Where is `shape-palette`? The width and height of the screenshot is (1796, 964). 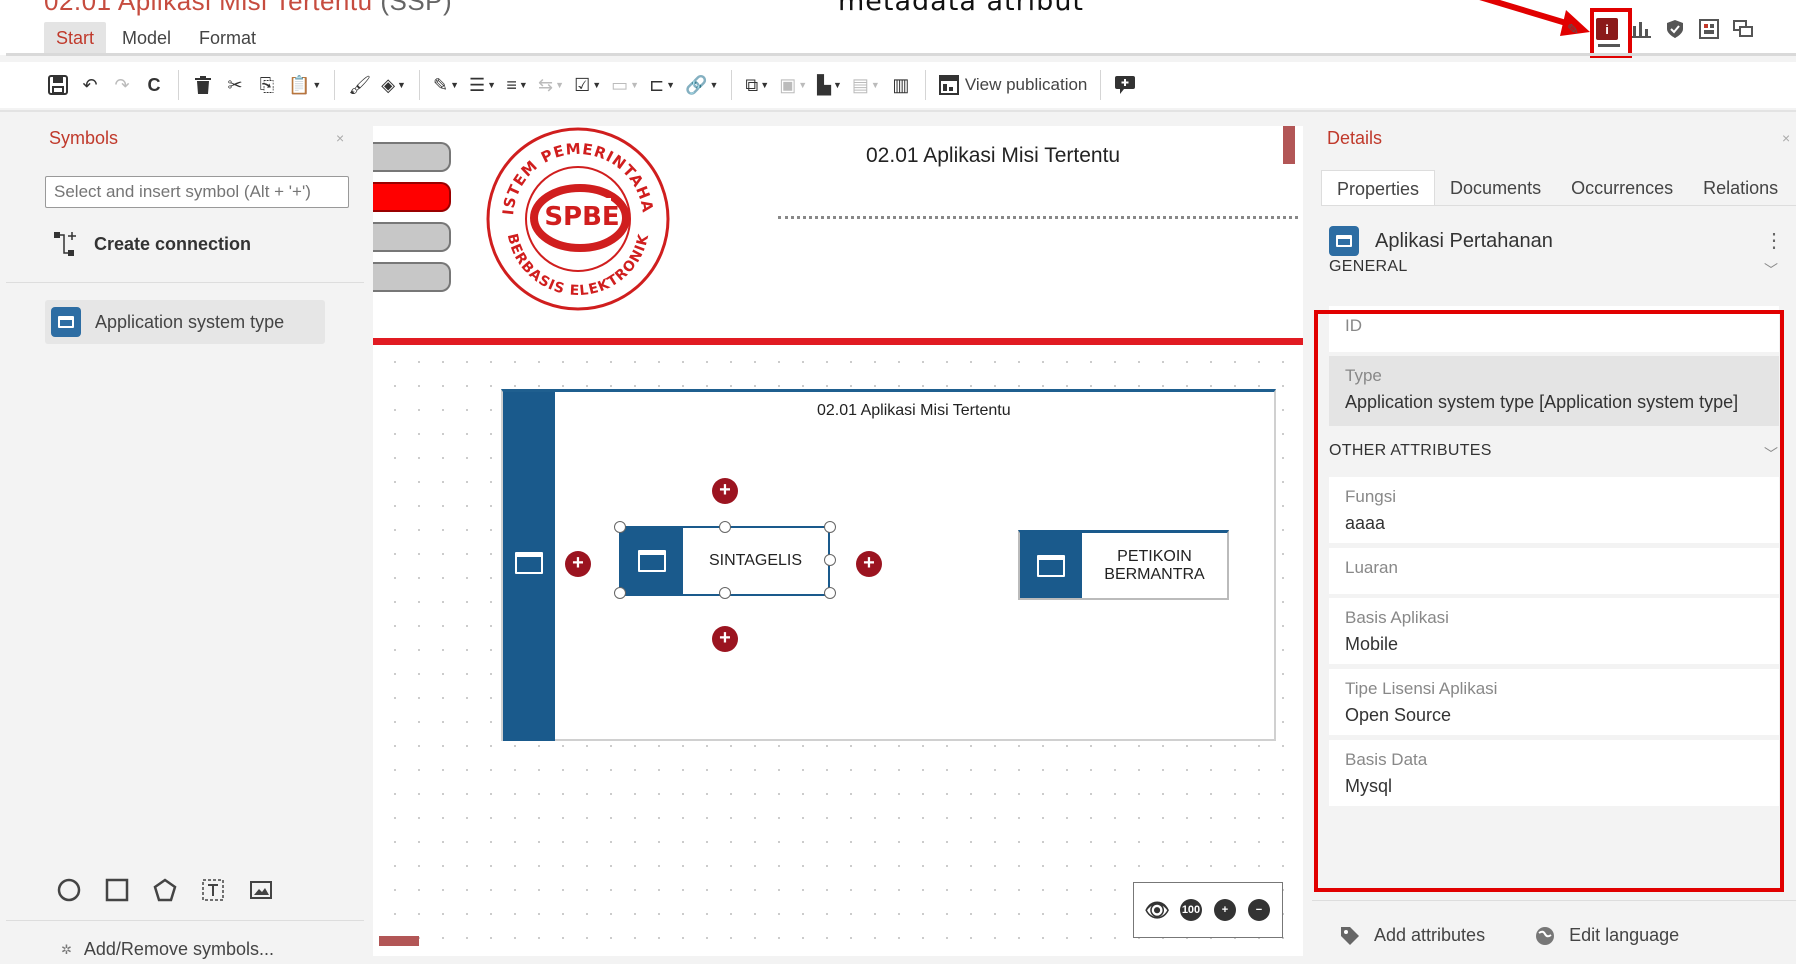
shape-palette is located at coordinates (165, 890).